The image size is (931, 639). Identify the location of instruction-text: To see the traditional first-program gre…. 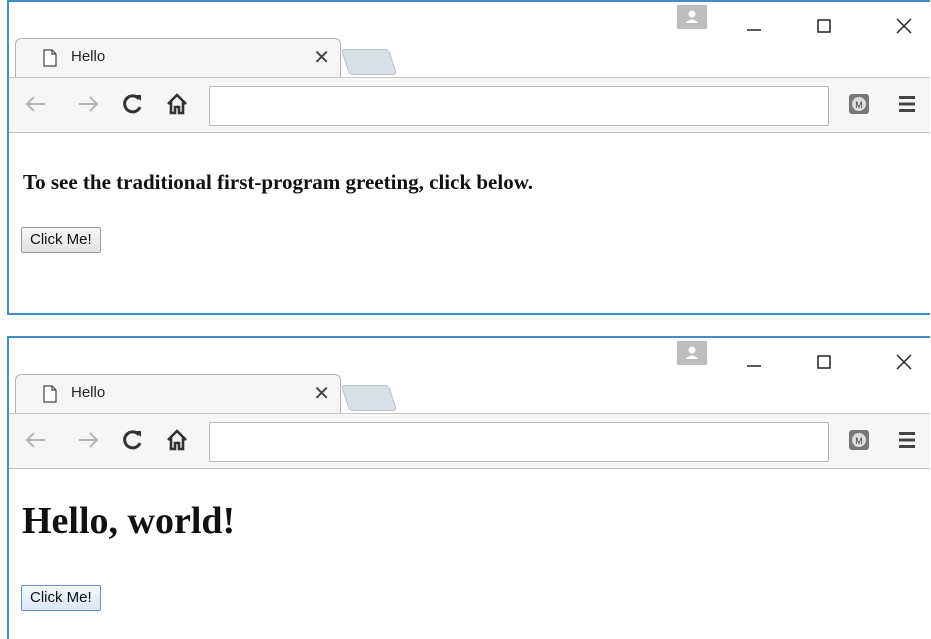
(278, 182).